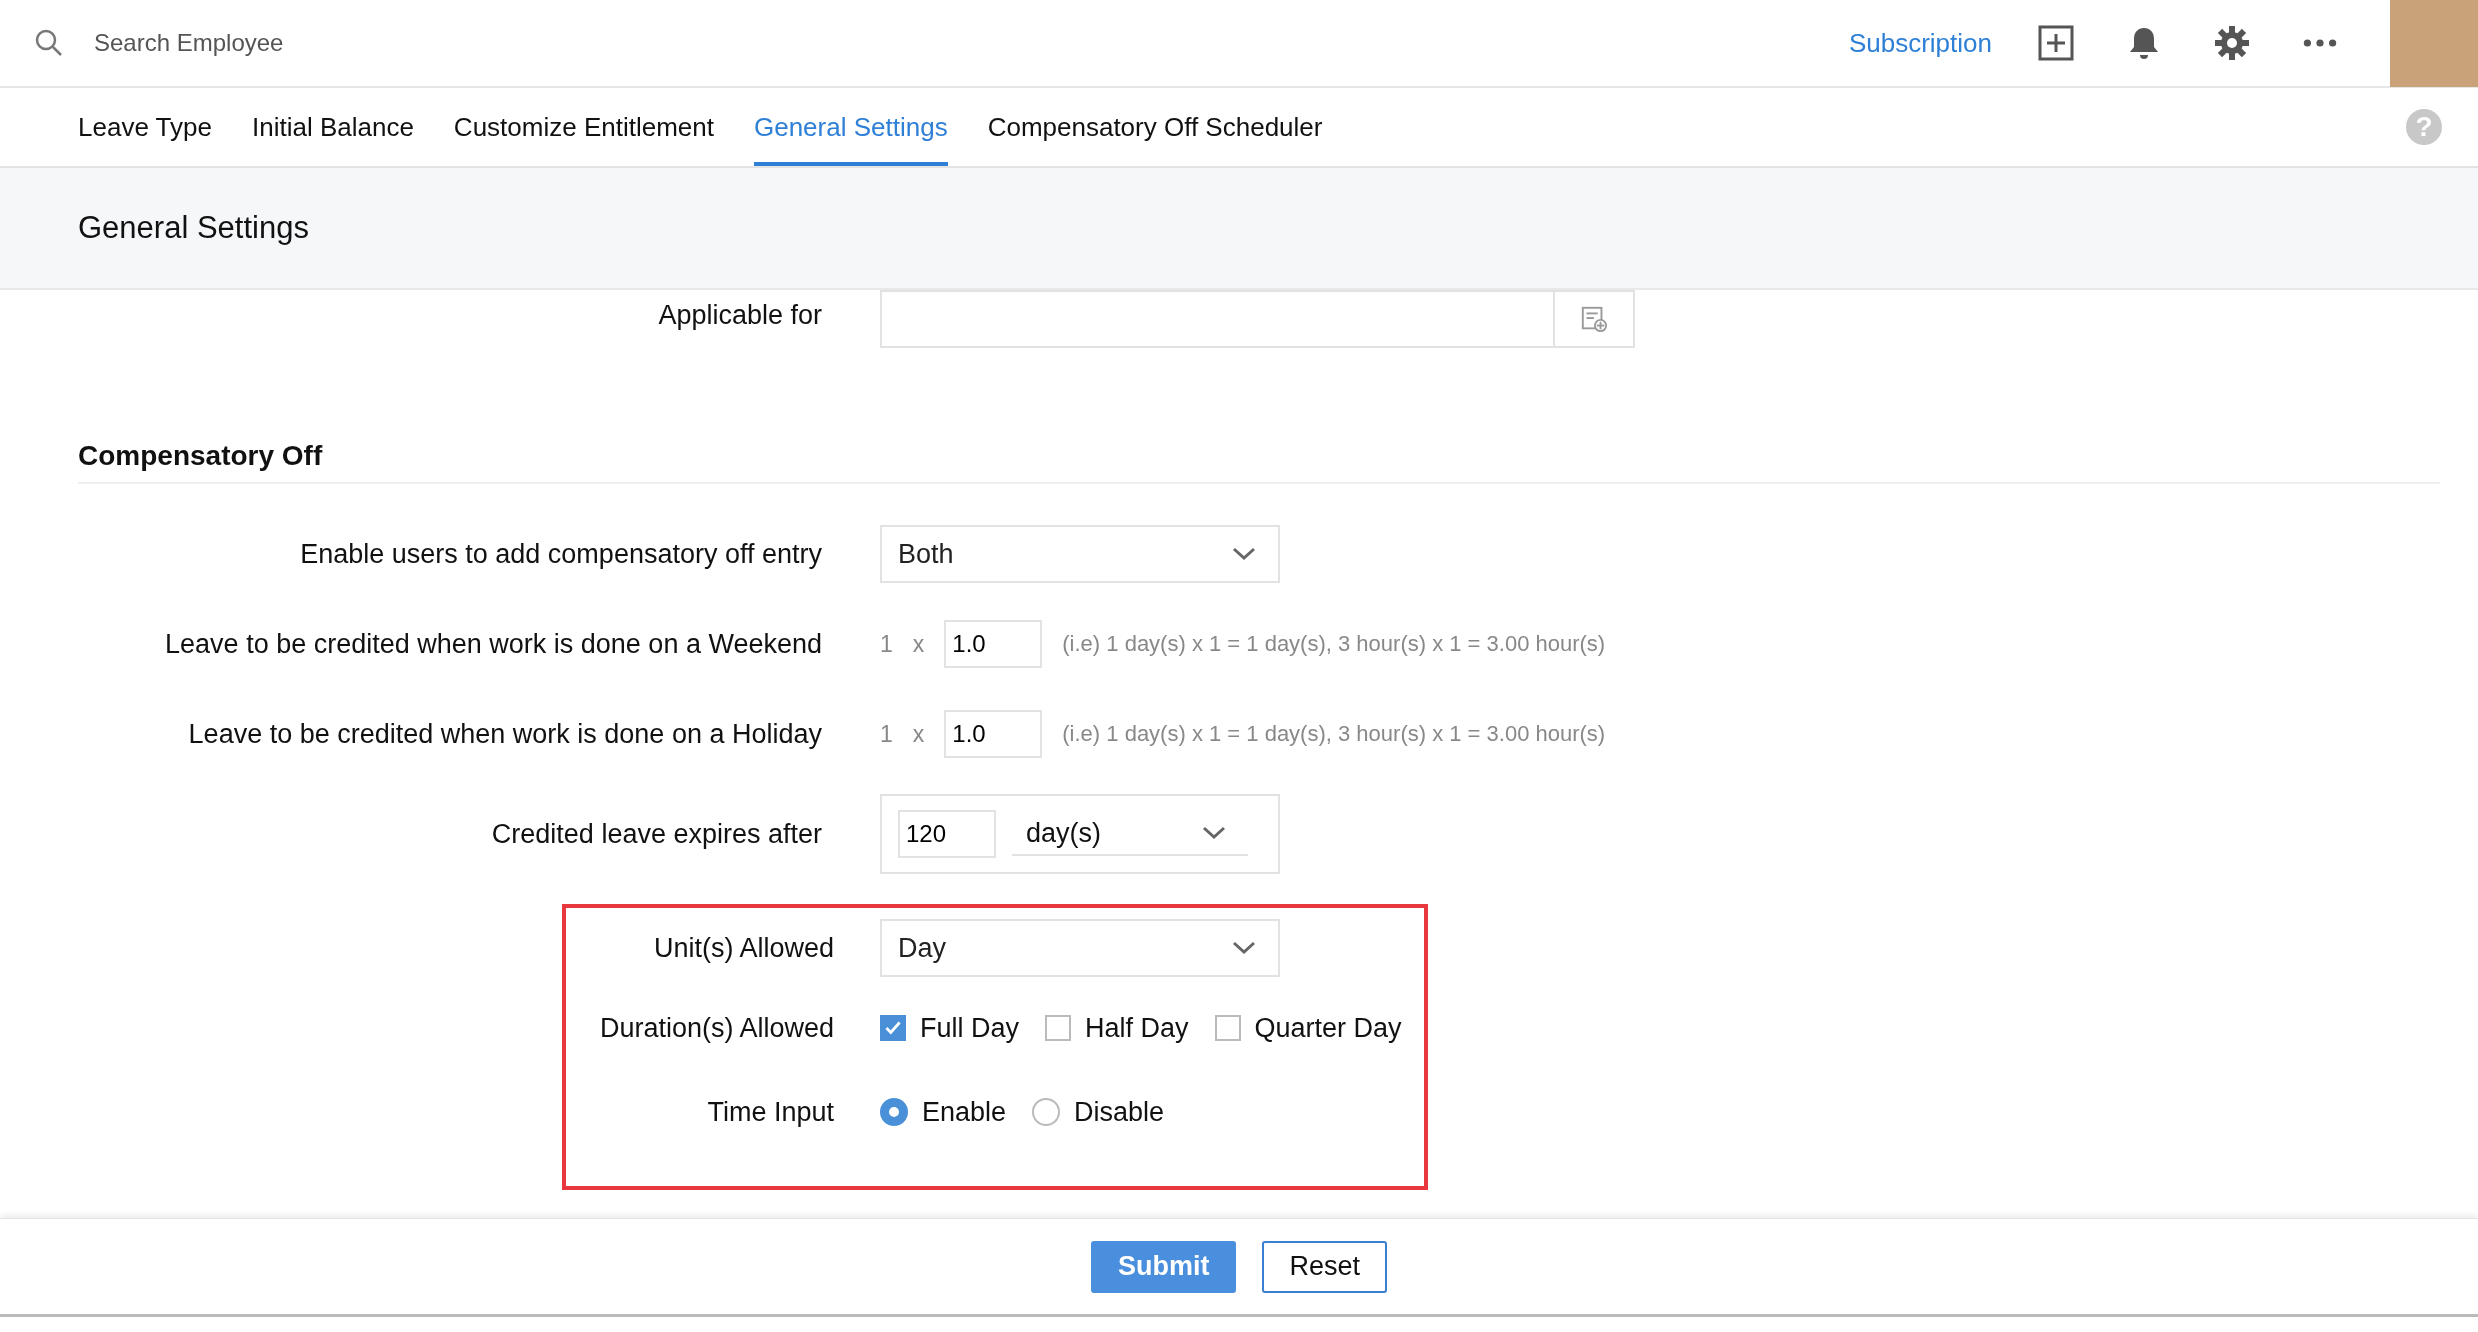 The width and height of the screenshot is (2478, 1332). I want to click on option-label: Half Day, so click(1137, 1028).